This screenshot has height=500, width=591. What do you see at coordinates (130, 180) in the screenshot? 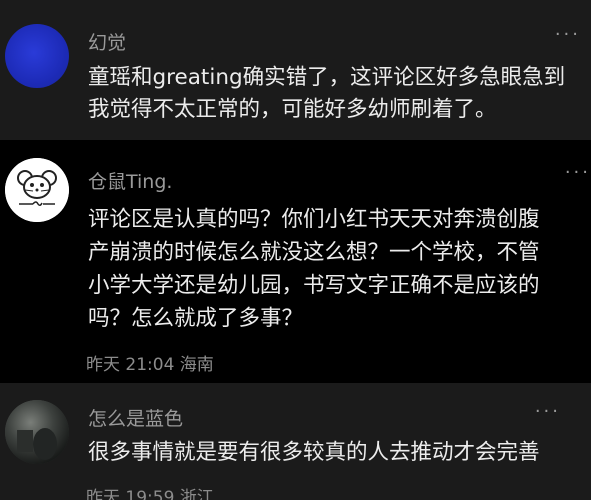
I see `comment-username: 仓鼠Ting.` at bounding box center [130, 180].